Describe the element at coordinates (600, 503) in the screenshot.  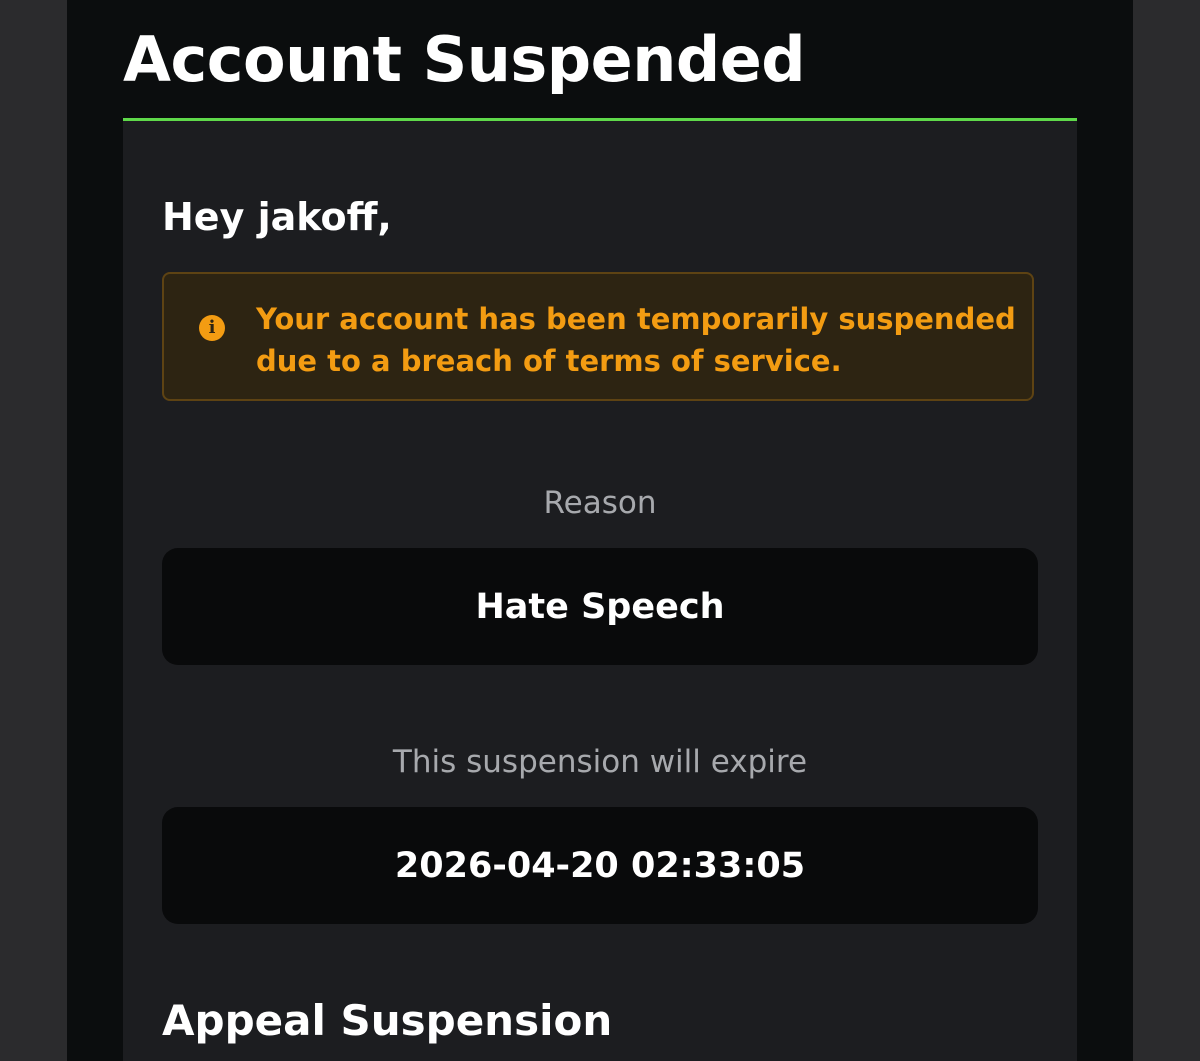
I see `reason-label: Reason` at that location.